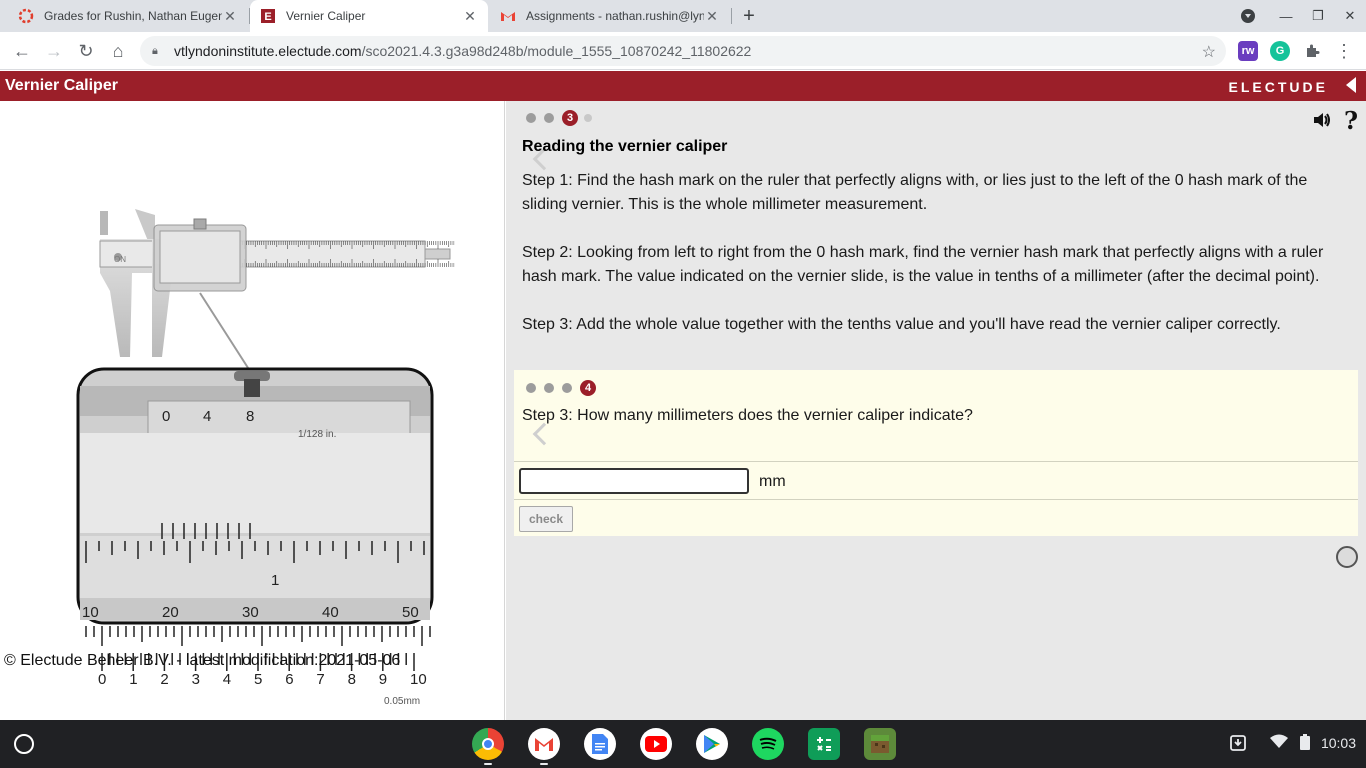  I want to click on app-running-indicator, so click(488, 764).